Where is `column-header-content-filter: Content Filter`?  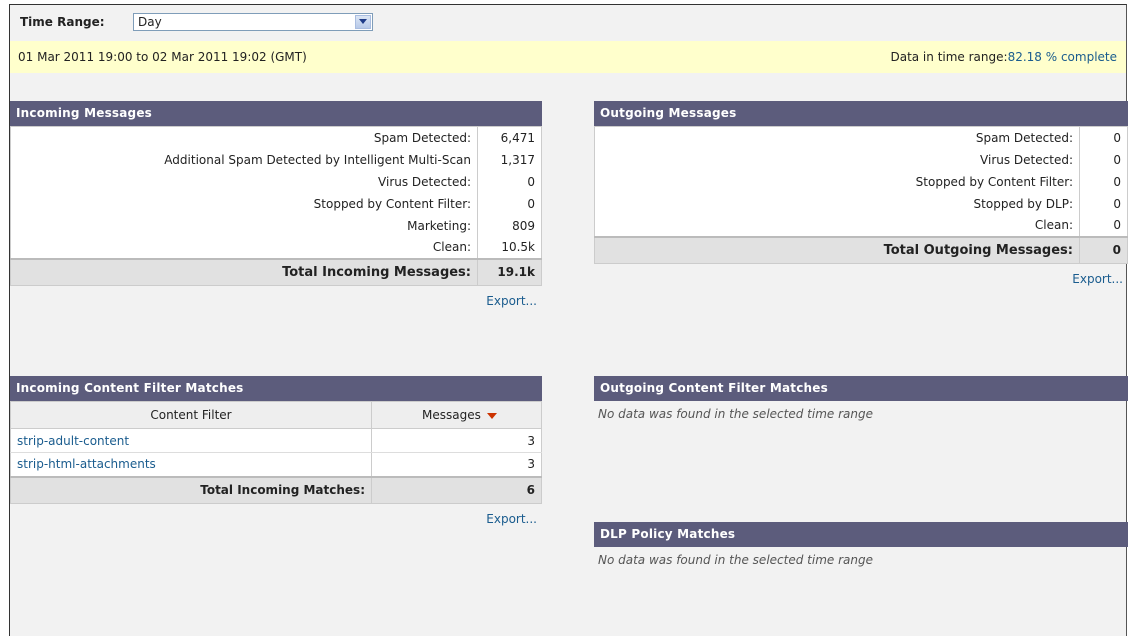 column-header-content-filter: Content Filter is located at coordinates (191, 415).